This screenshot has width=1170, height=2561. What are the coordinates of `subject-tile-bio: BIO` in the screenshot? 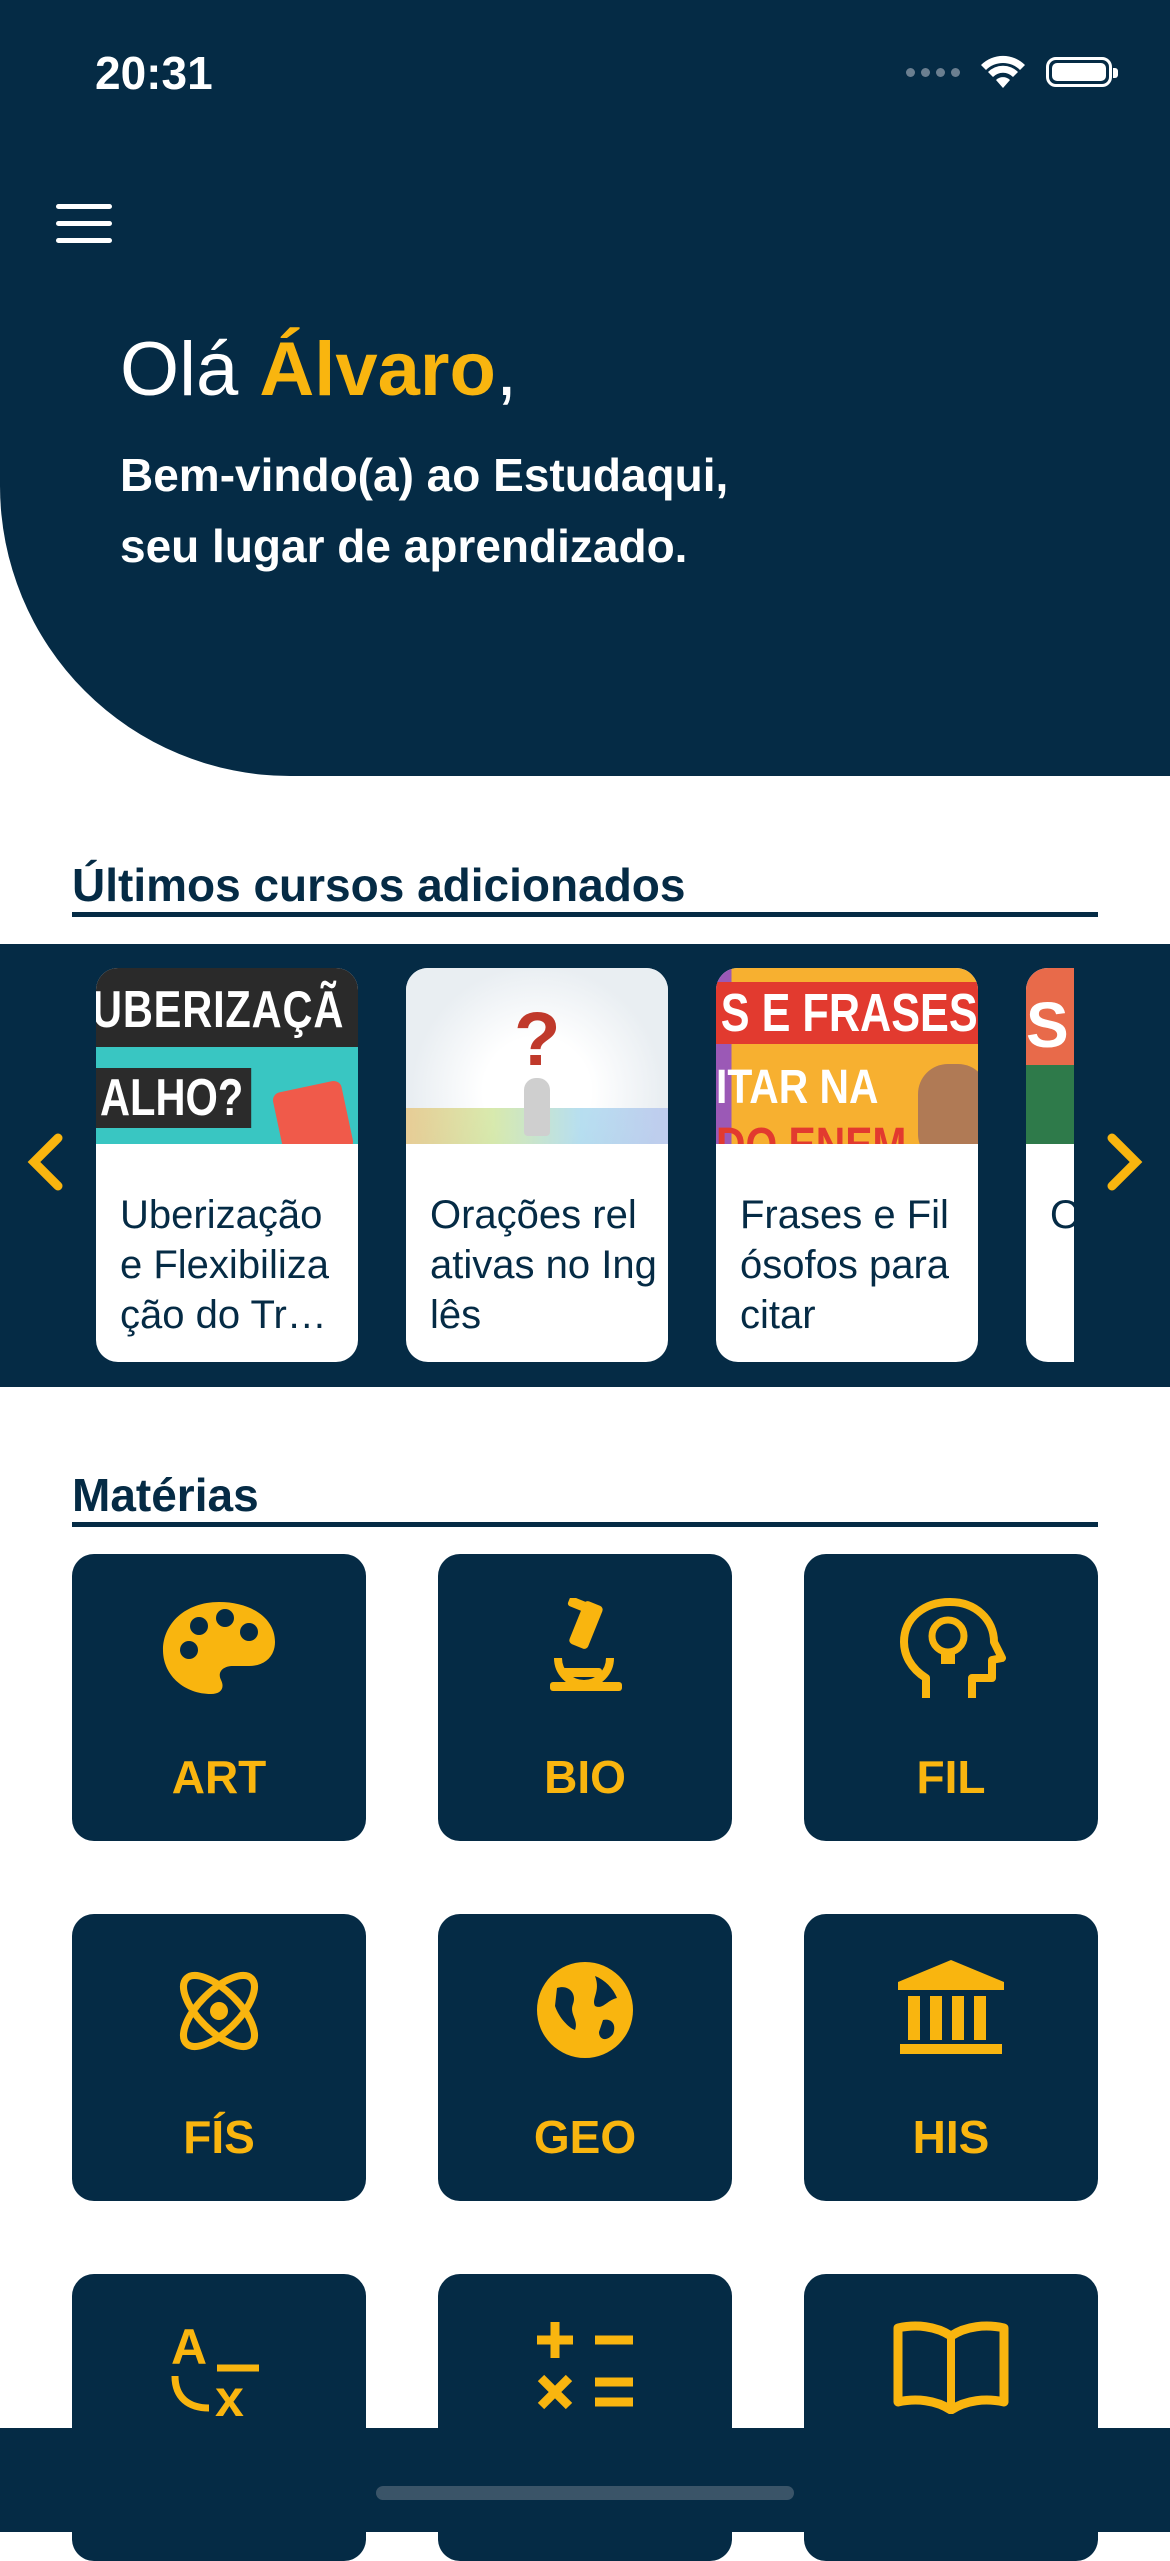 It's located at (585, 1697).